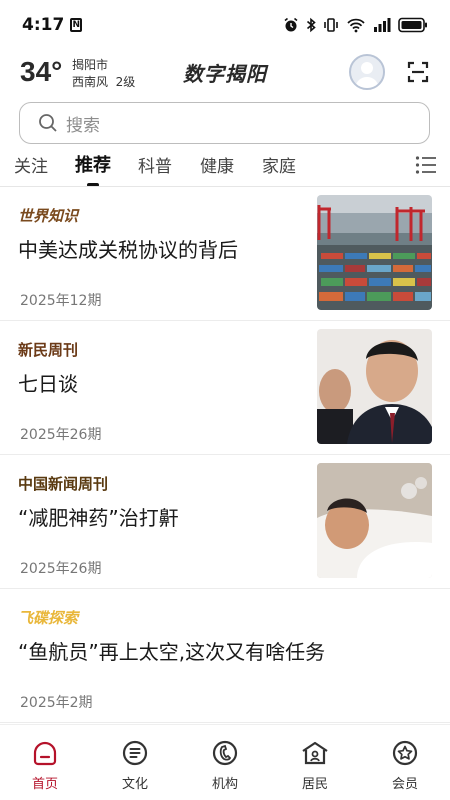 This screenshot has height=800, width=450. I want to click on wifi-icon, so click(356, 25).